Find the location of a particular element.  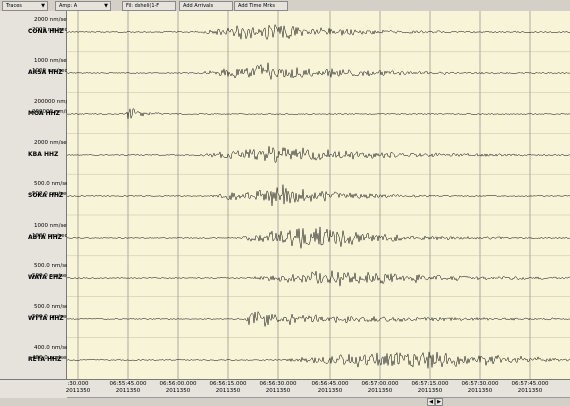

time-tick-label: 06:57:00.000 is located at coordinates (380, 384).